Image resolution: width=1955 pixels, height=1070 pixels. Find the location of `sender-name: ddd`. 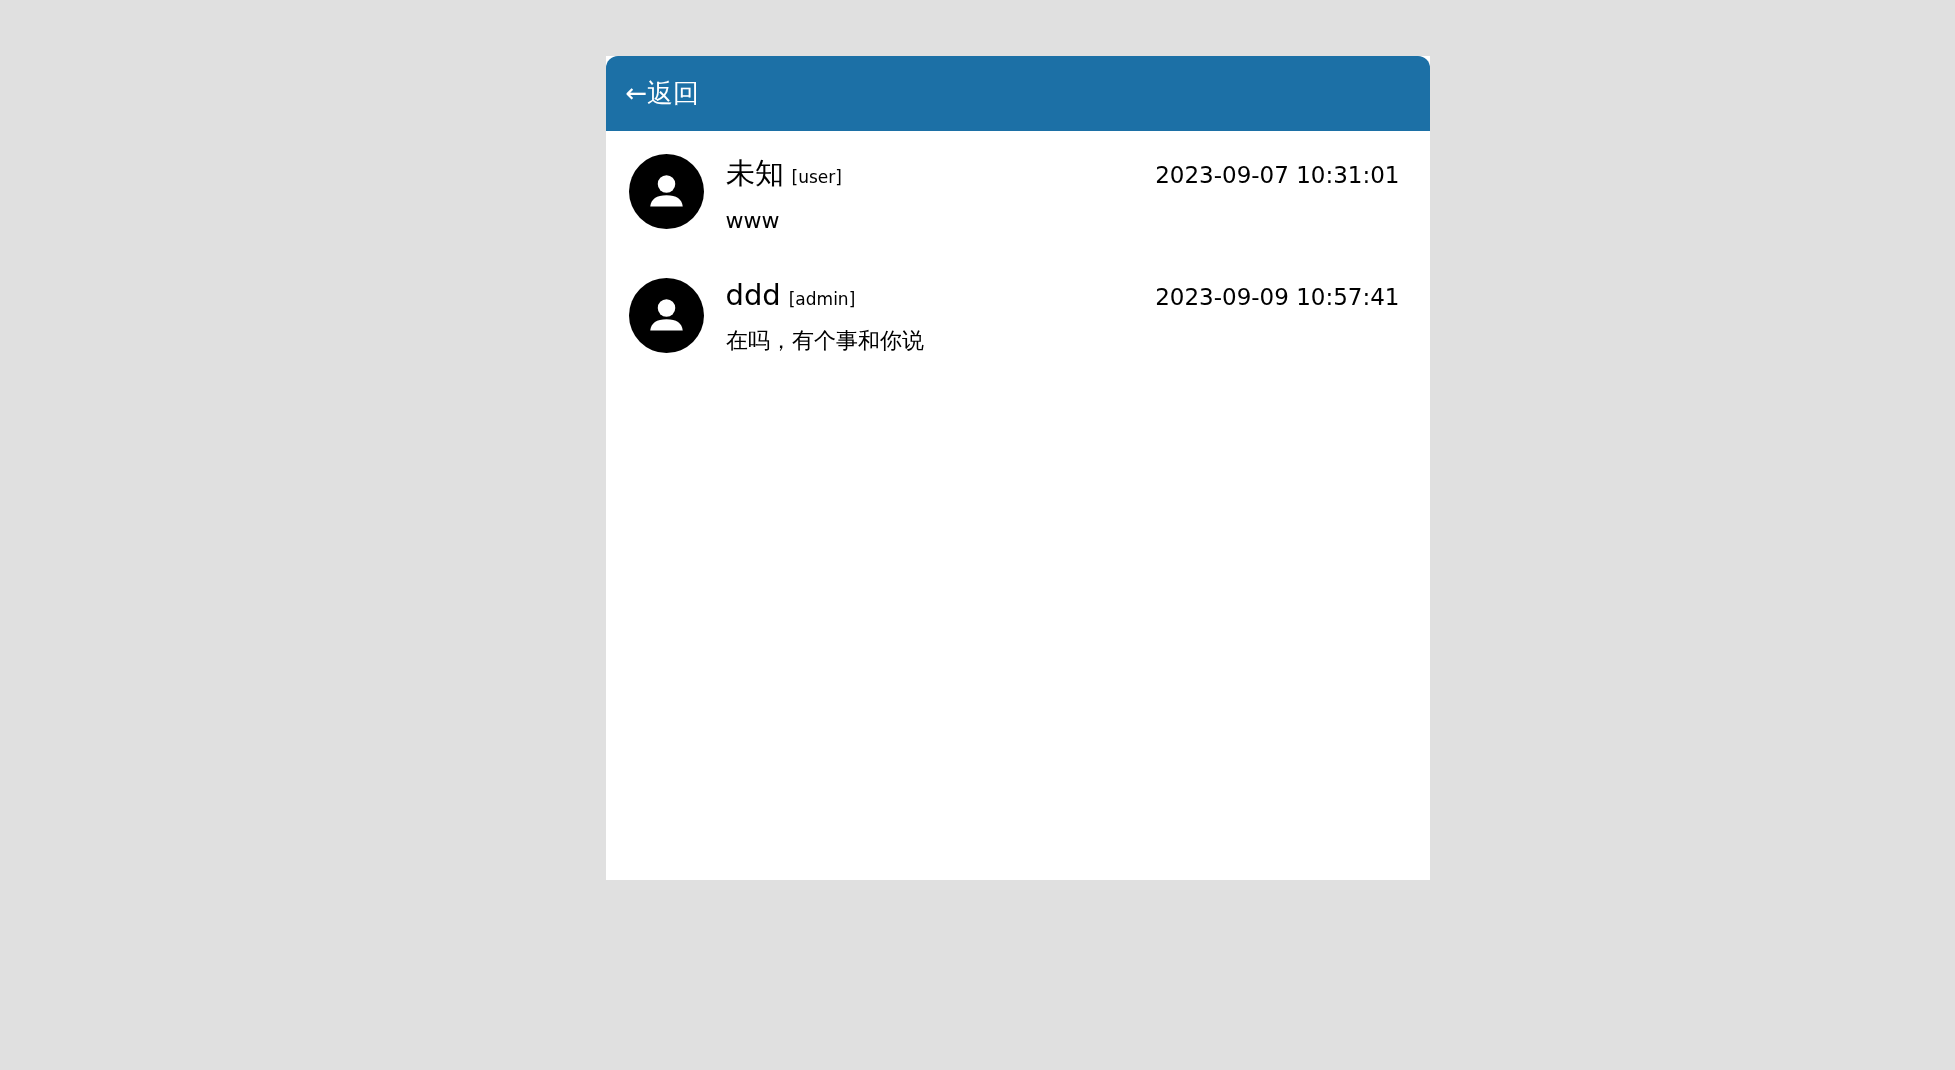

sender-name: ddd is located at coordinates (753, 295).